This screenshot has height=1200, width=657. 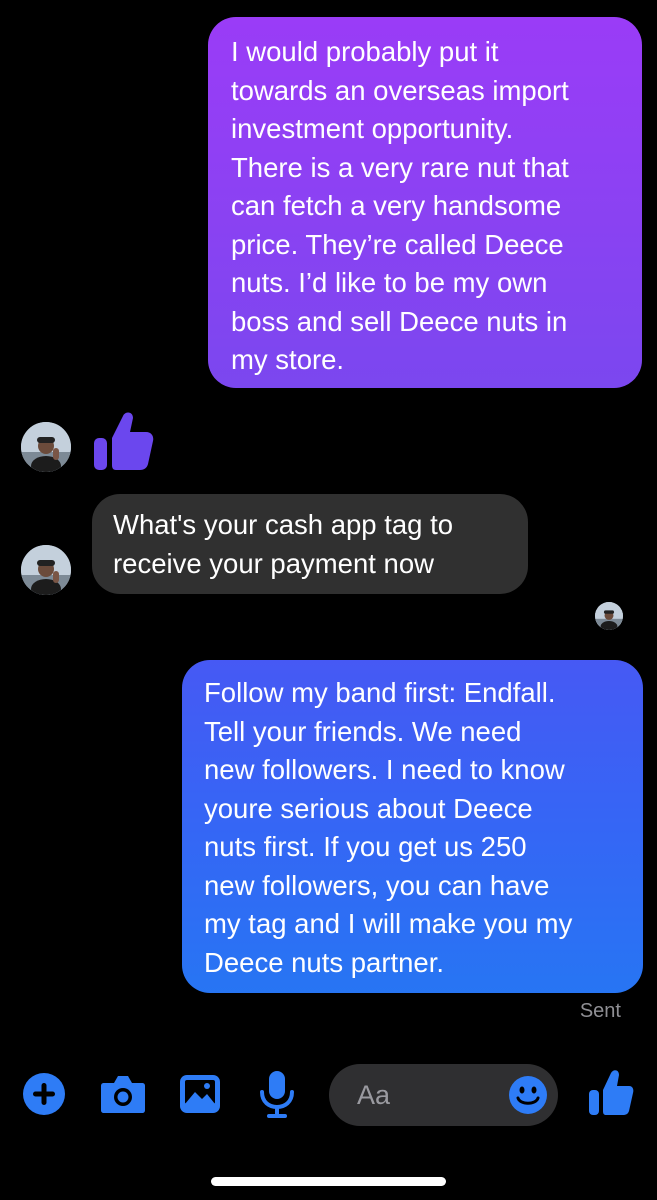 I want to click on message-line: Follow my band first: Endfall., so click(x=380, y=692).